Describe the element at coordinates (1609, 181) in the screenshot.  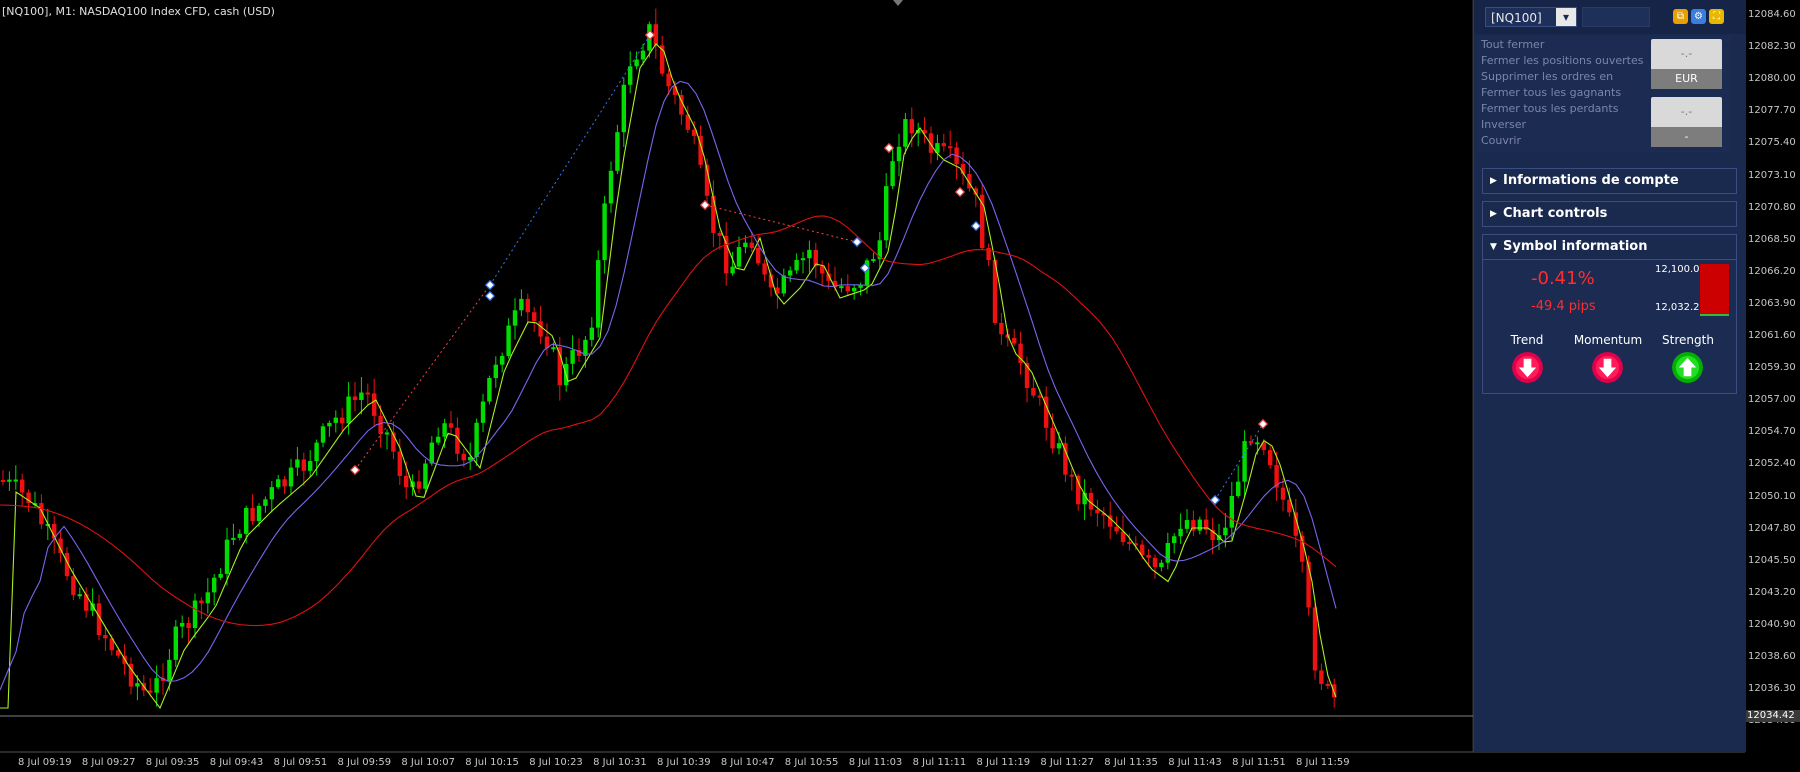
I see `section-account-info: ▶ Informations de compte` at that location.